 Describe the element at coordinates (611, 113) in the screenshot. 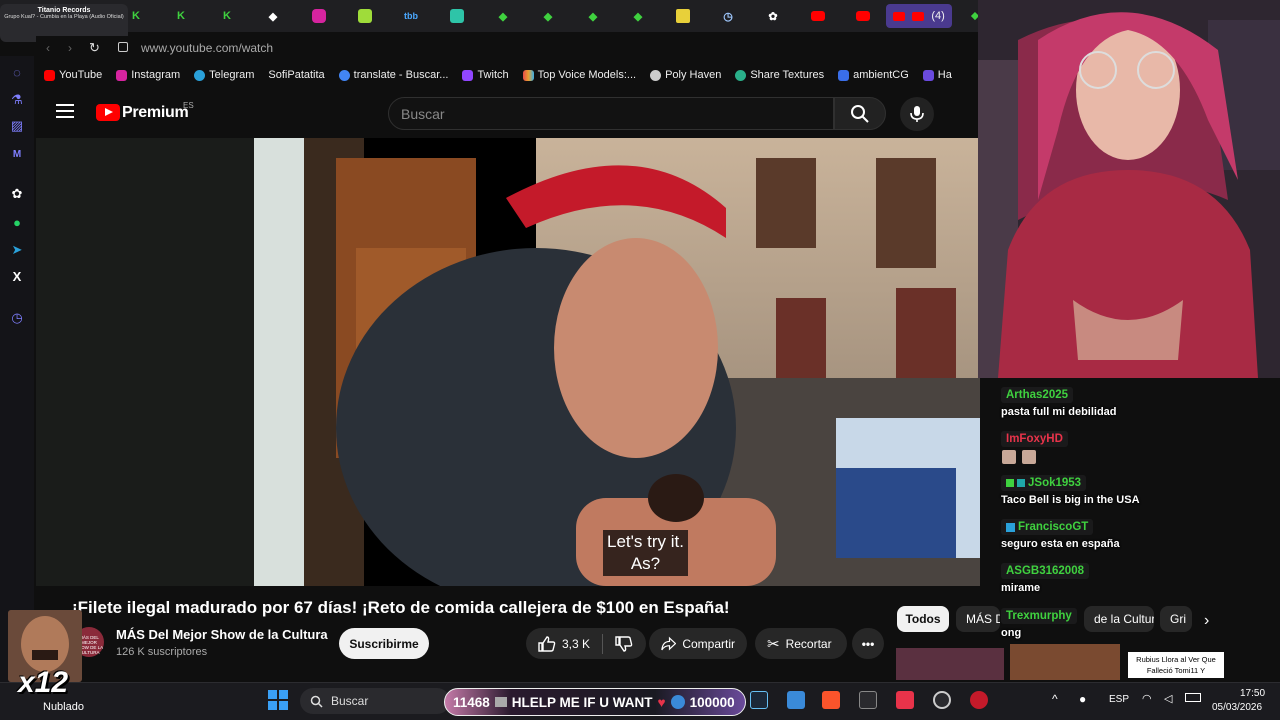

I see `search-input: Buscar` at that location.